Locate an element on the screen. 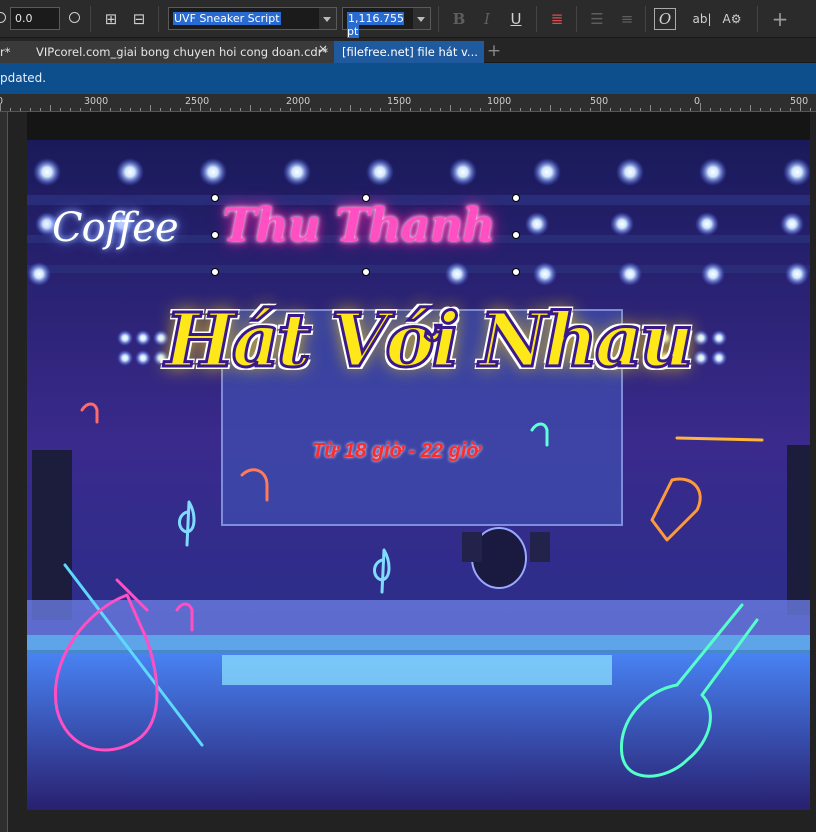 This screenshot has height=832, width=816. selection-handle-middle-left is located at coordinates (215, 235).